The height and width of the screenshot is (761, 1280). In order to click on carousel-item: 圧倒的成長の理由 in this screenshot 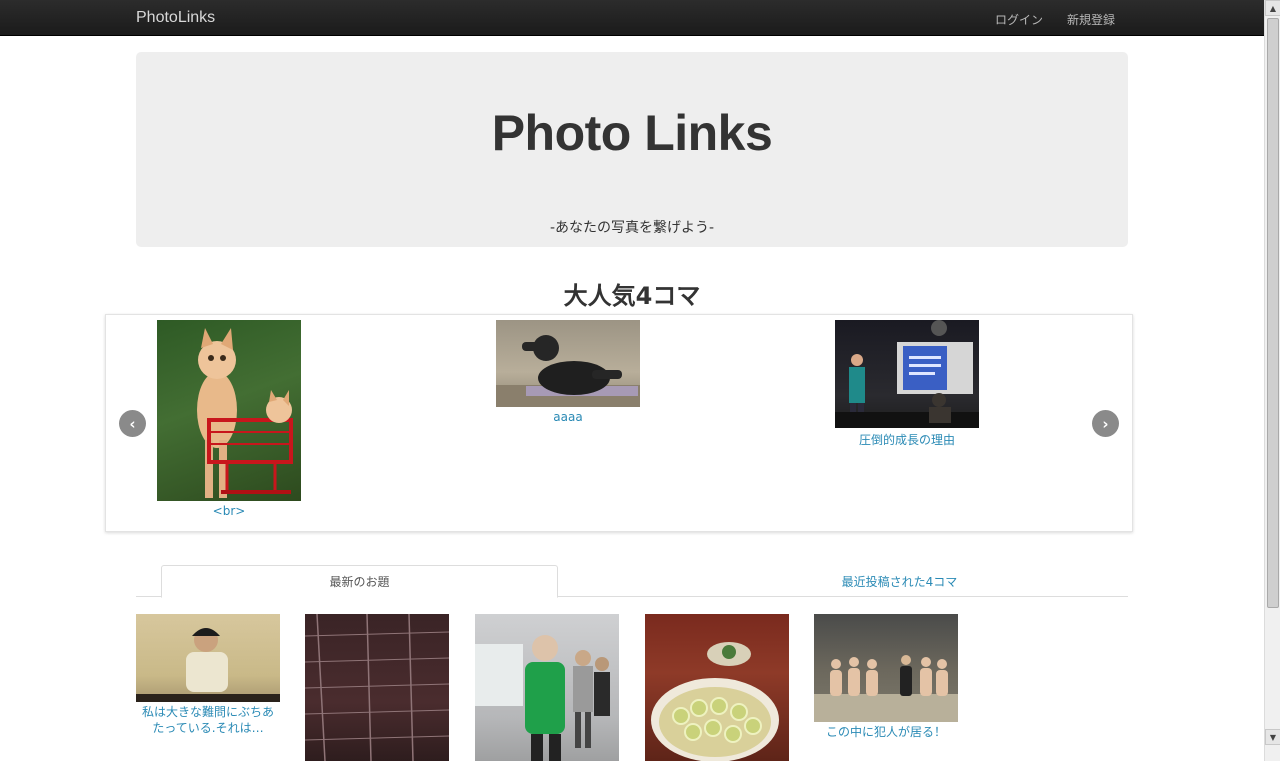, I will do `click(907, 384)`.